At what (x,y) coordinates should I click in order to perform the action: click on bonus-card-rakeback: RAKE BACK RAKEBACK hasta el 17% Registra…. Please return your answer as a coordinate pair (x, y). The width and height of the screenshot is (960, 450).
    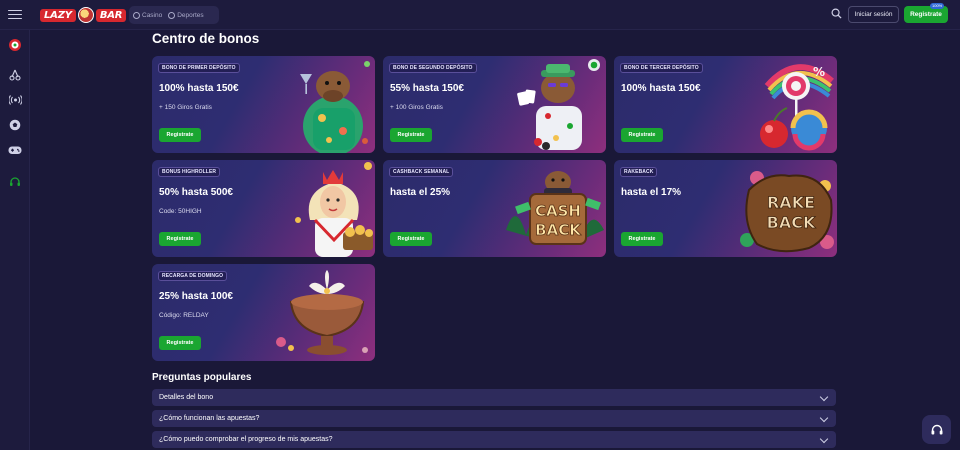
    Looking at the image, I should click on (725, 208).